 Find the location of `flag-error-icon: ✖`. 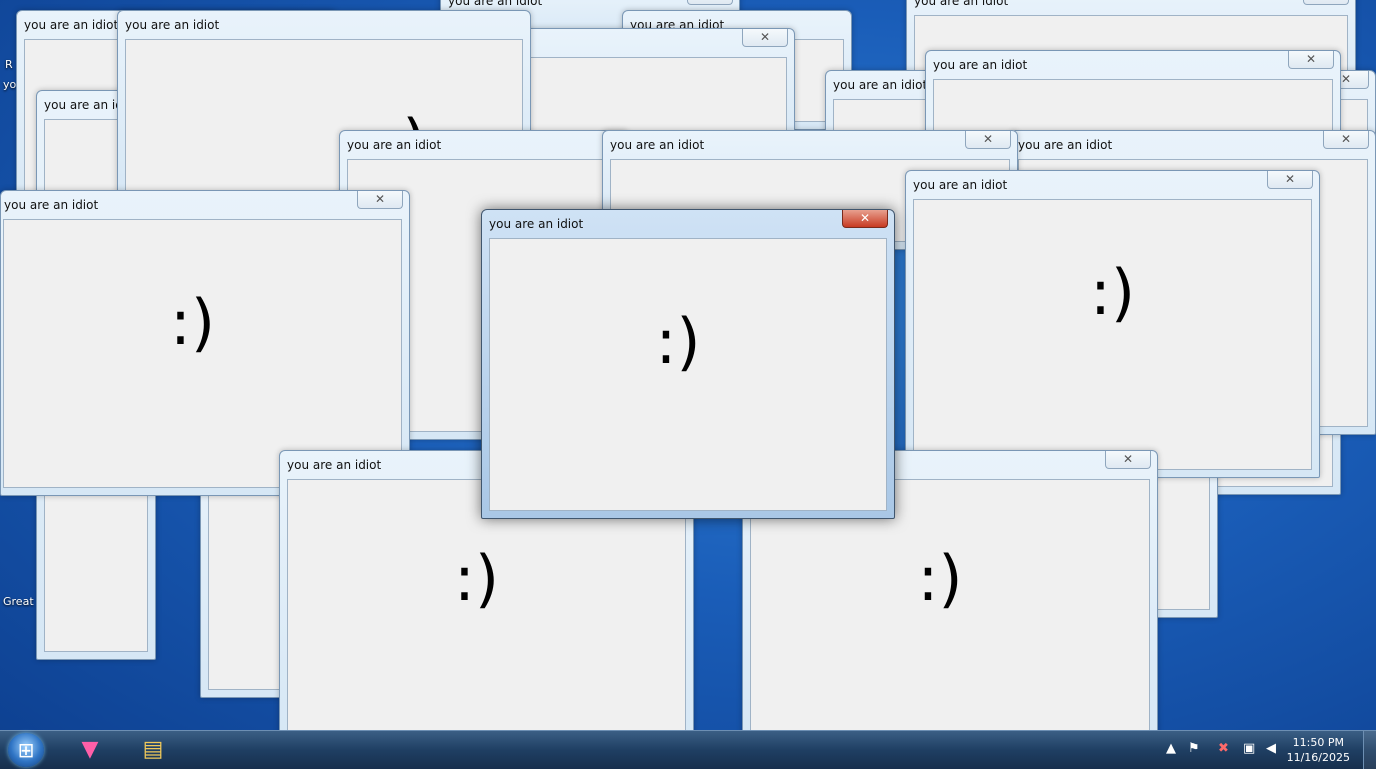

flag-error-icon: ✖ is located at coordinates (1223, 748).